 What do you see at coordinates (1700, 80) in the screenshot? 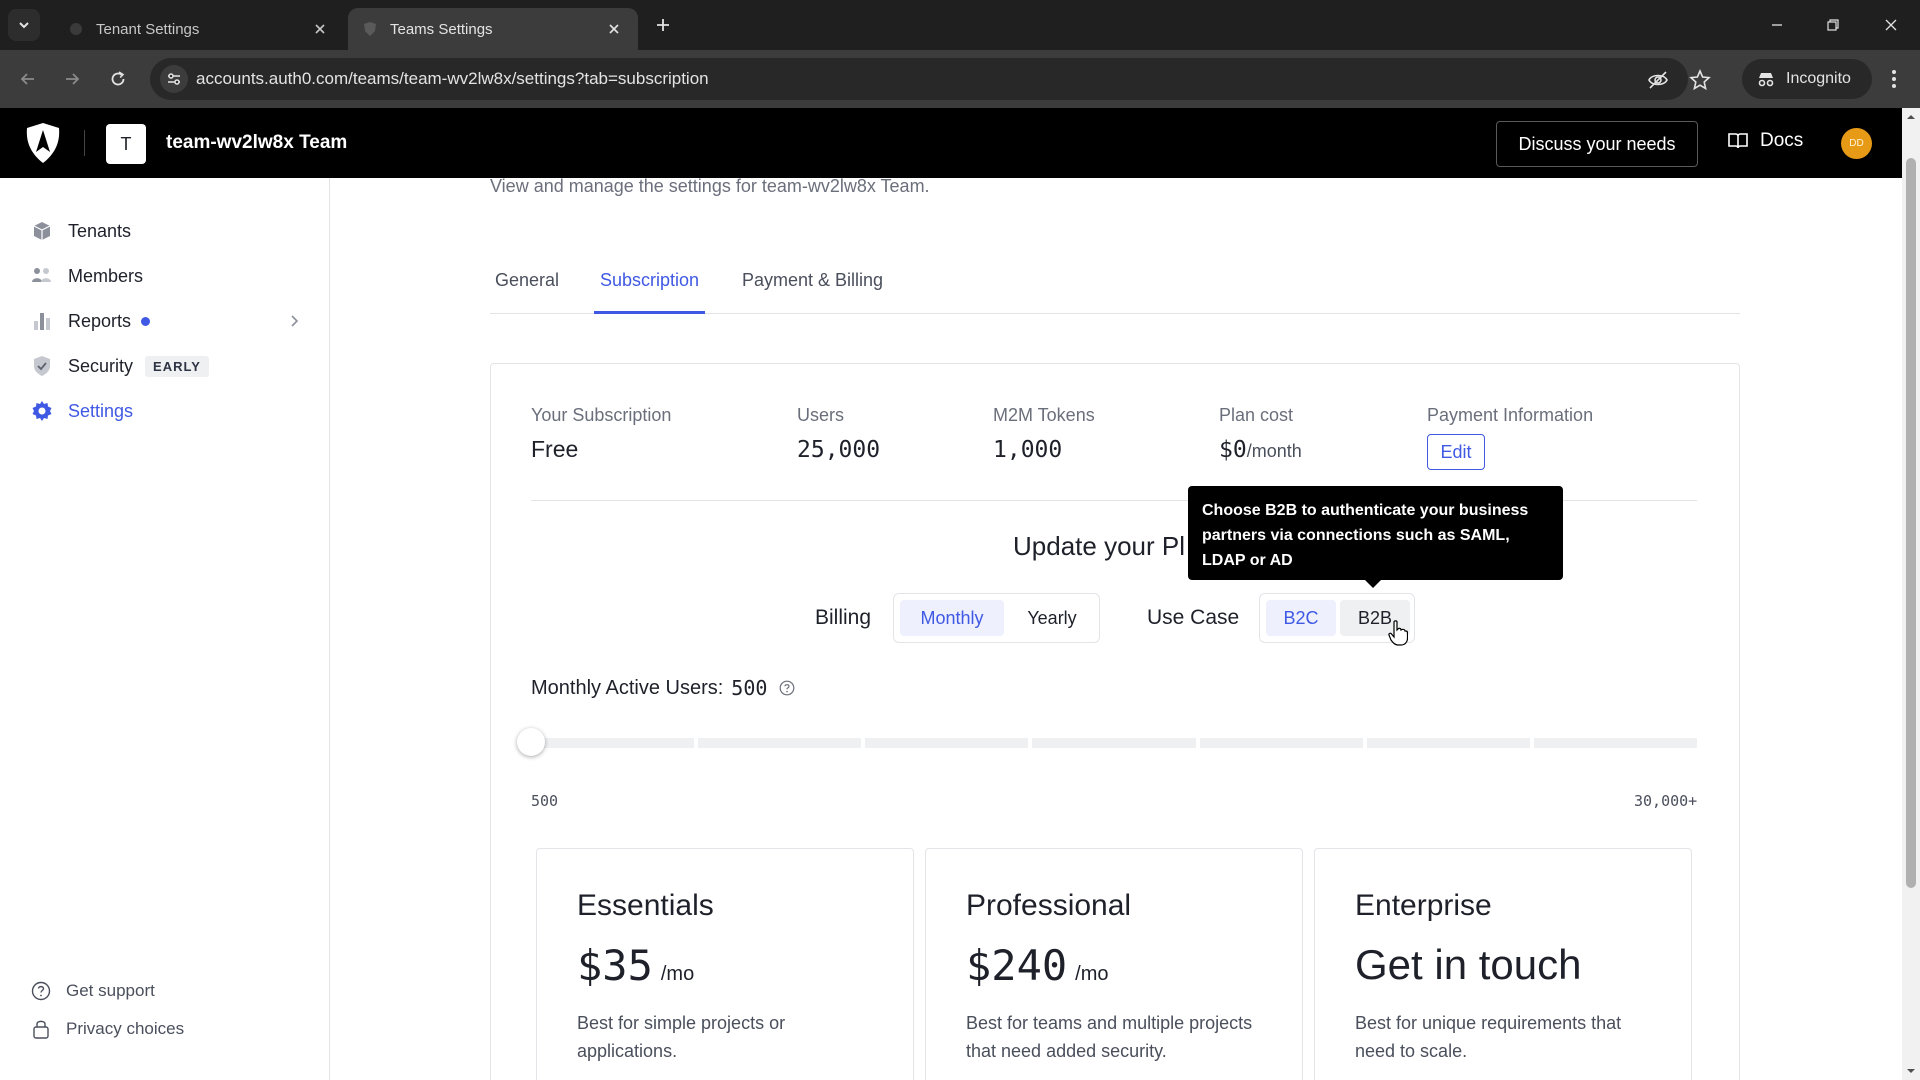
I see `star-icon` at bounding box center [1700, 80].